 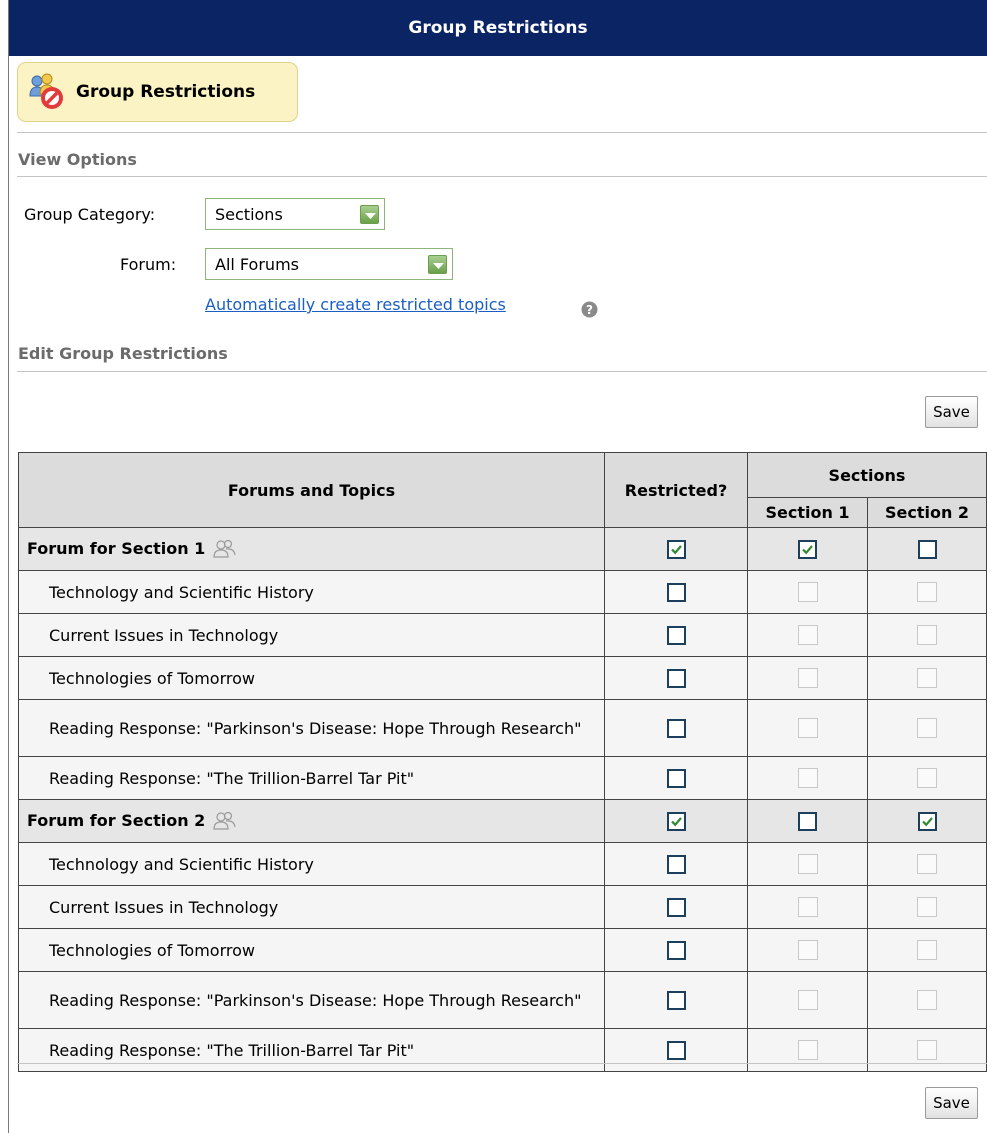 I want to click on help-icon: ?, so click(x=589, y=309).